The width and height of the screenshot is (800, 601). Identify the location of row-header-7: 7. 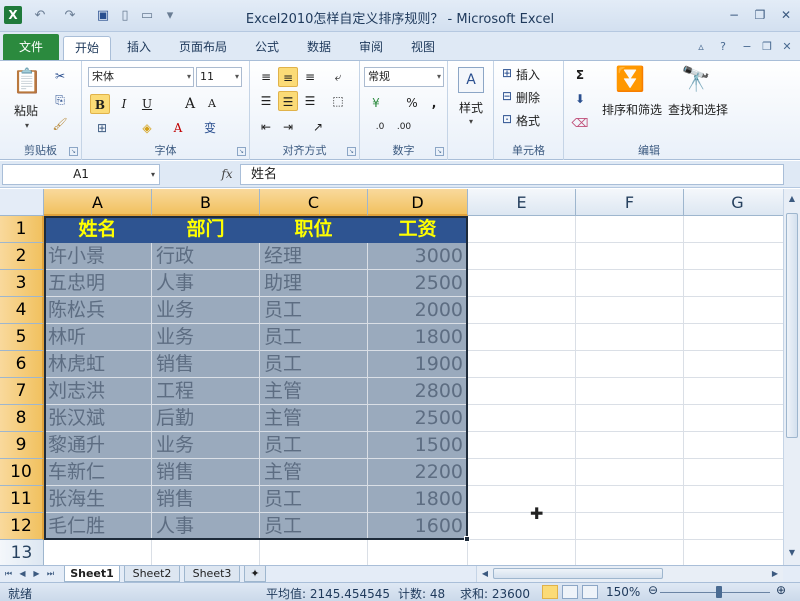
(22, 391).